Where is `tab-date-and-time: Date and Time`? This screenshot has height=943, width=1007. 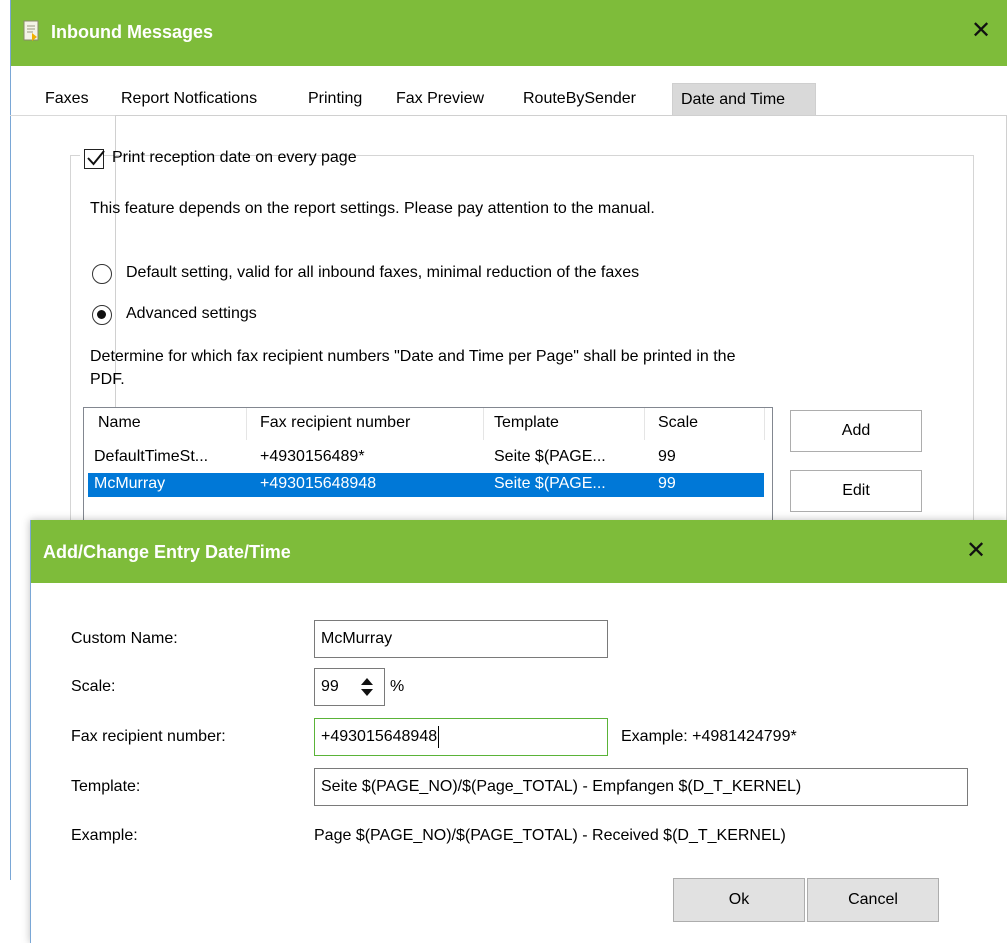 tab-date-and-time: Date and Time is located at coordinates (744, 99).